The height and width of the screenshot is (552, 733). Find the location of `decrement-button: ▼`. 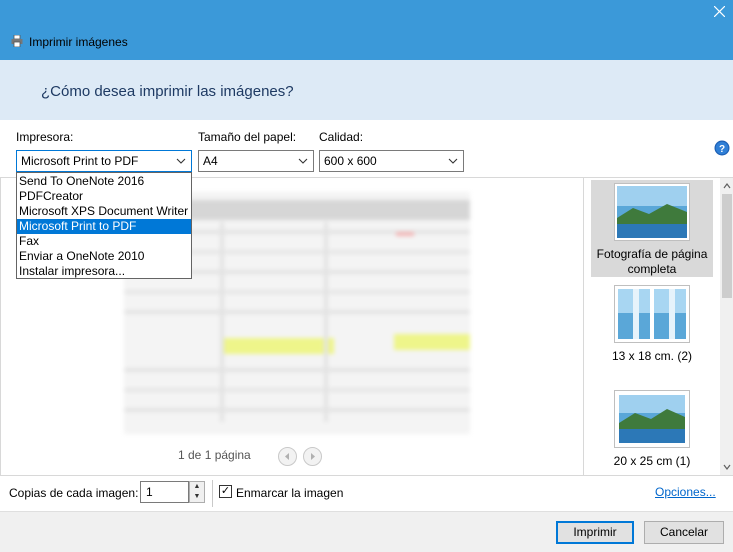

decrement-button: ▼ is located at coordinates (197, 497).